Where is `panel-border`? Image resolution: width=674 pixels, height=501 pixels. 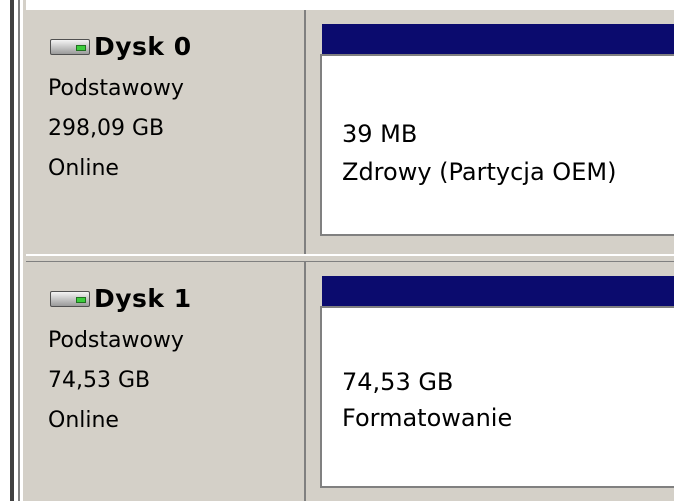
panel-border is located at coordinates (19, 250).